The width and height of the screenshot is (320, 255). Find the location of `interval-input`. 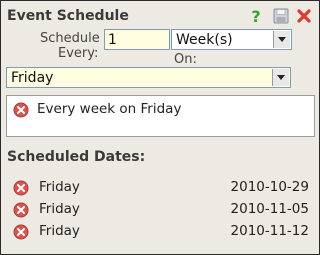

interval-input is located at coordinates (137, 39).